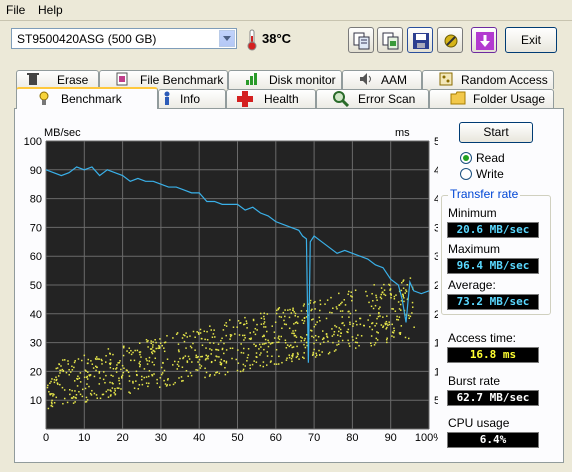  Describe the element at coordinates (50, 10) in the screenshot. I see `menu-help: Help` at that location.